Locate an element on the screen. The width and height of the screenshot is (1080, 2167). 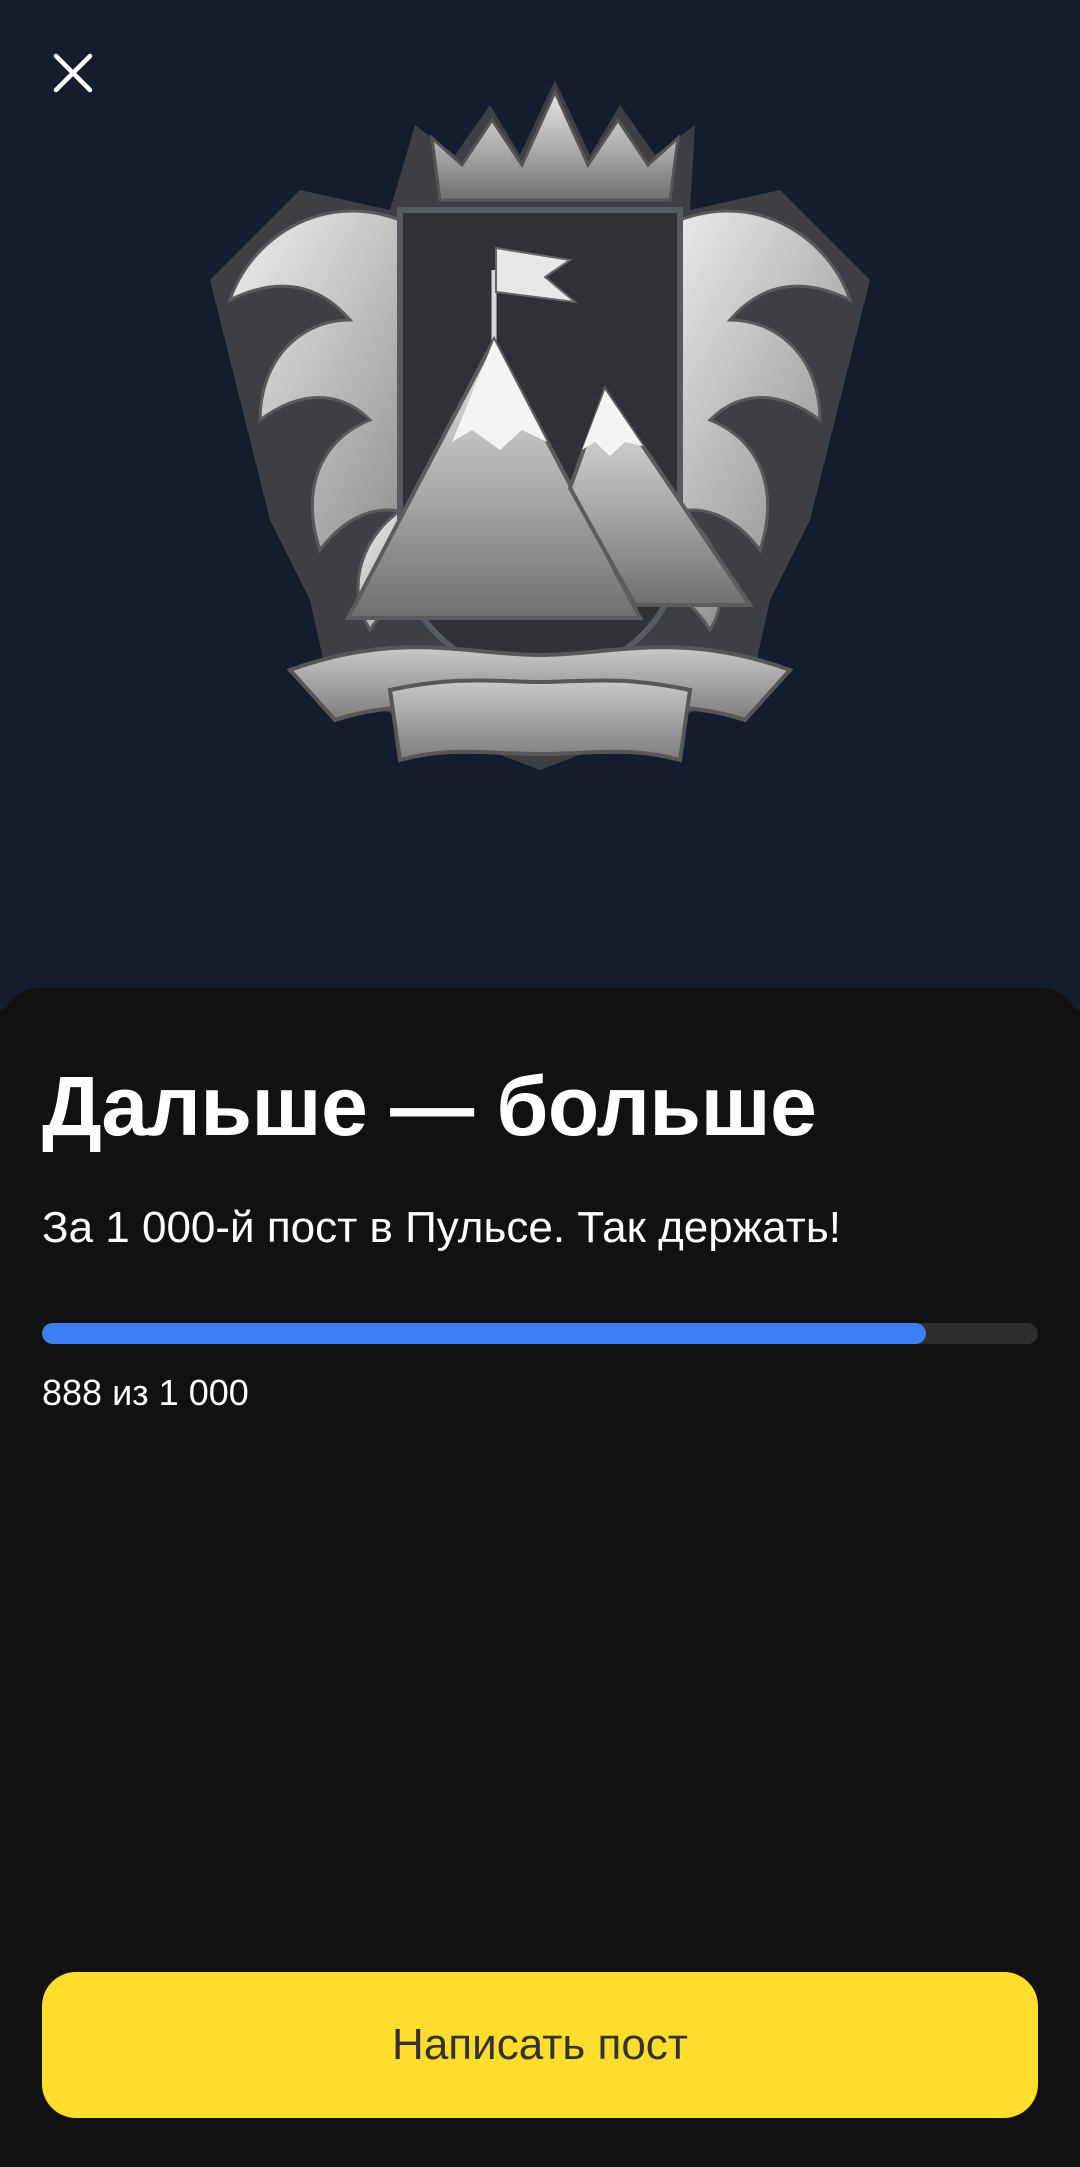
progress-bar-fill is located at coordinates (484, 1333).